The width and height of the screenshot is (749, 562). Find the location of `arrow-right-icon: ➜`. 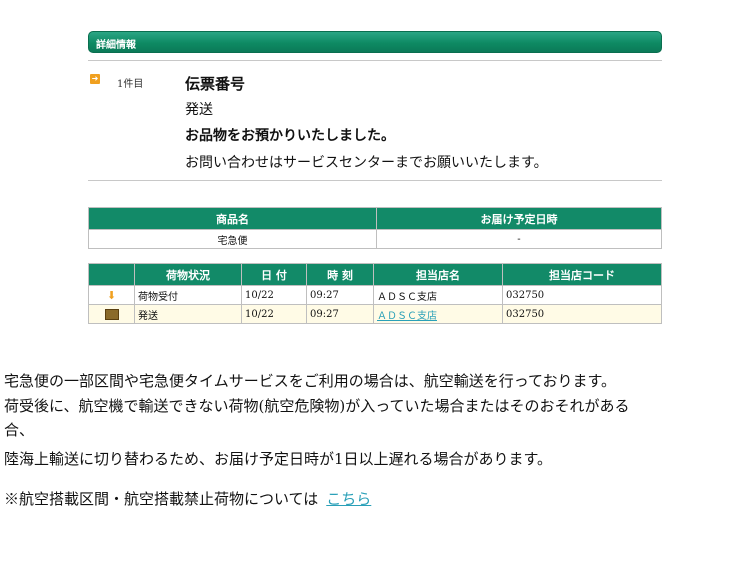

arrow-right-icon: ➜ is located at coordinates (95, 79).